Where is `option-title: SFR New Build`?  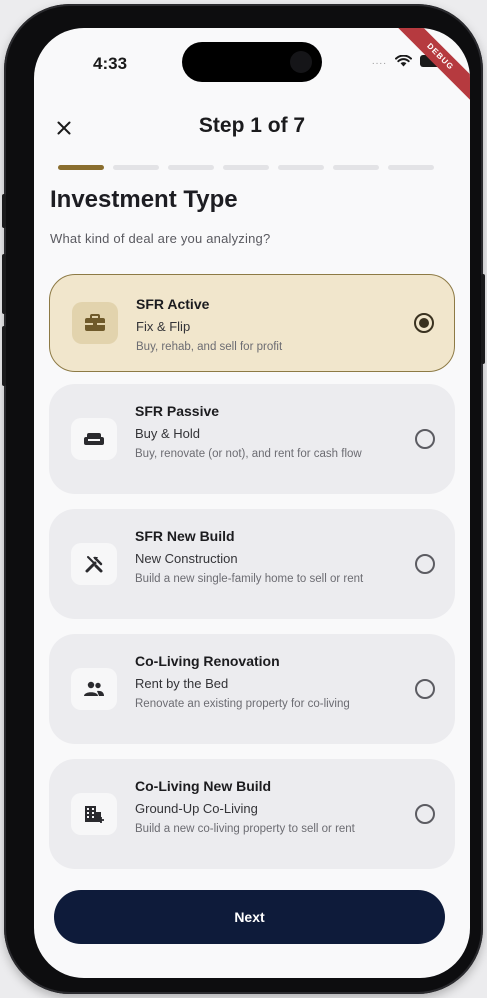 option-title: SFR New Build is located at coordinates (185, 536).